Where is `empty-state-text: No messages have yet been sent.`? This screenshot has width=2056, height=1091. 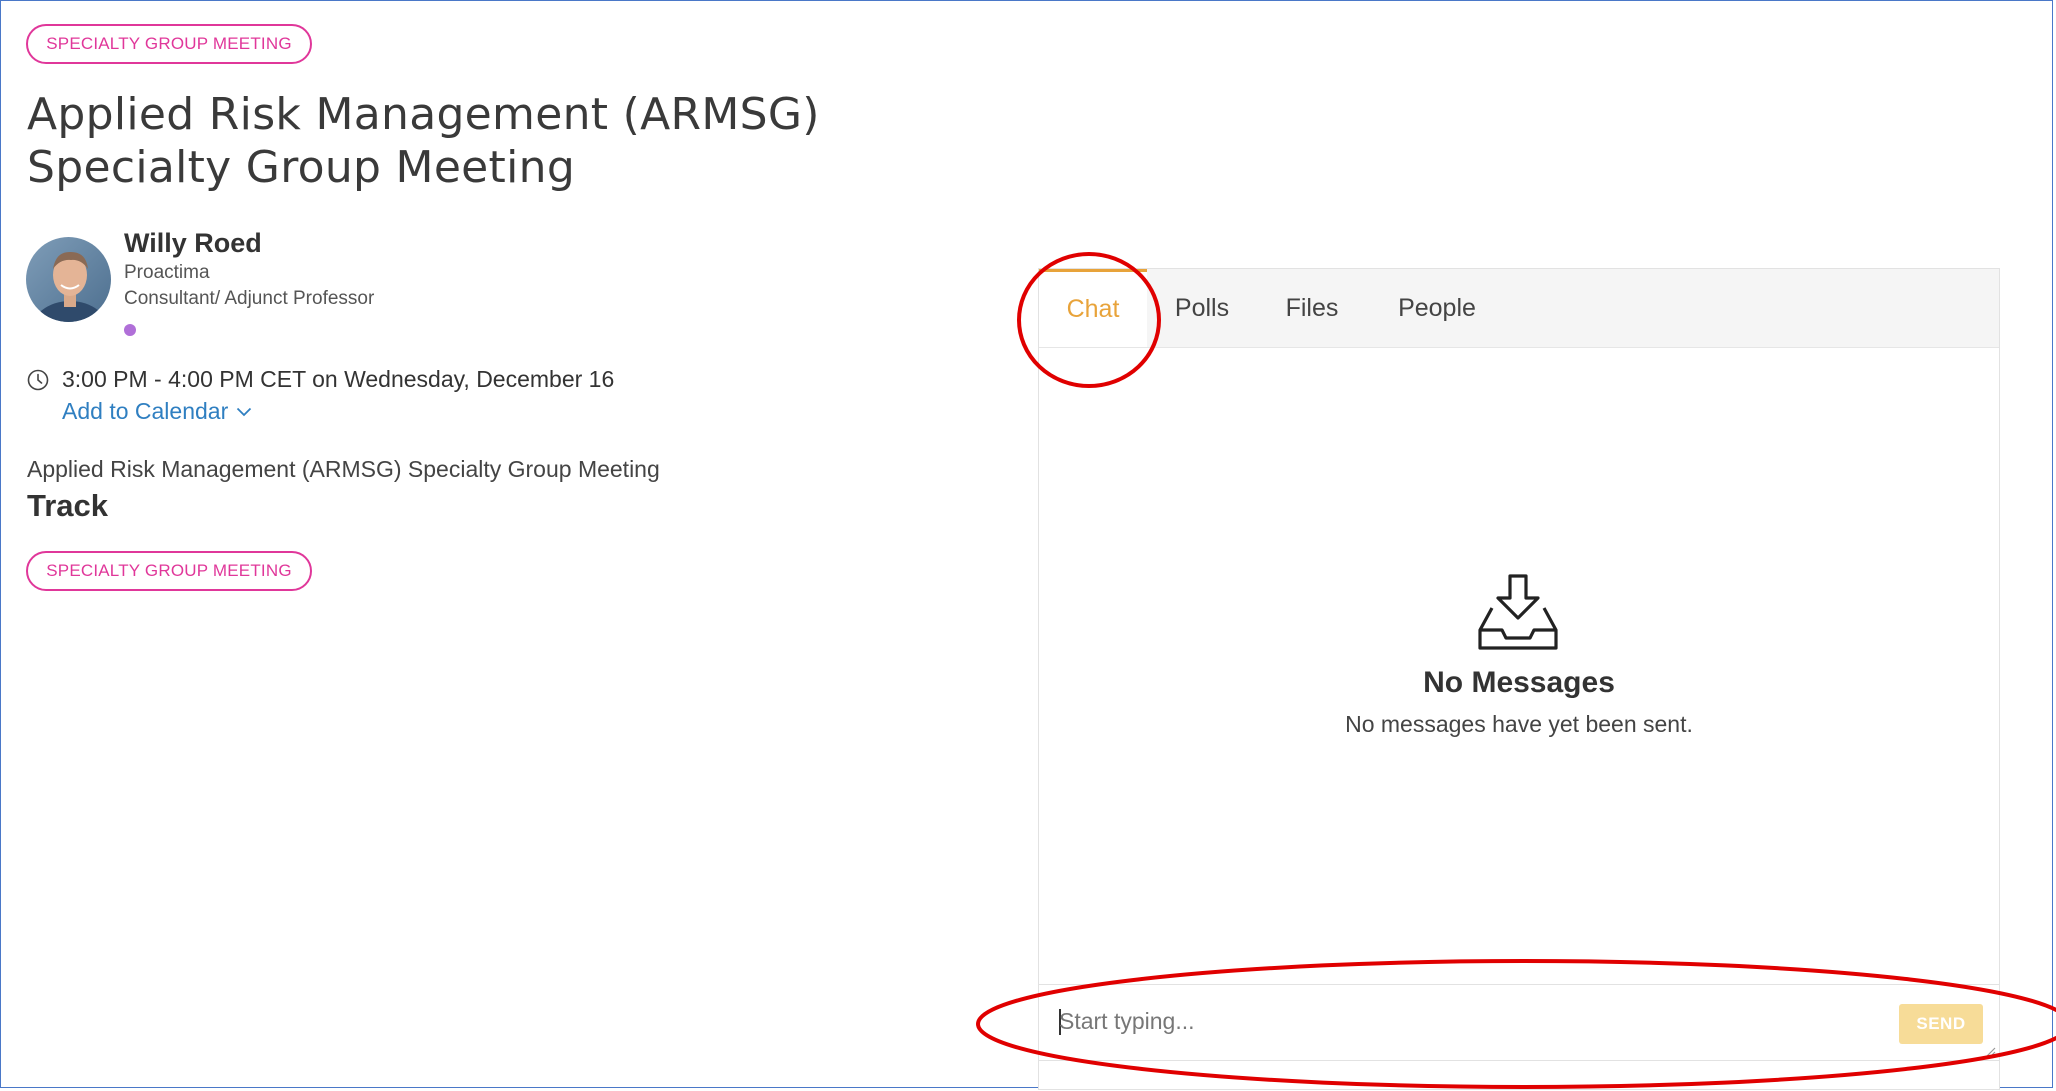 empty-state-text: No messages have yet been sent. is located at coordinates (1519, 724).